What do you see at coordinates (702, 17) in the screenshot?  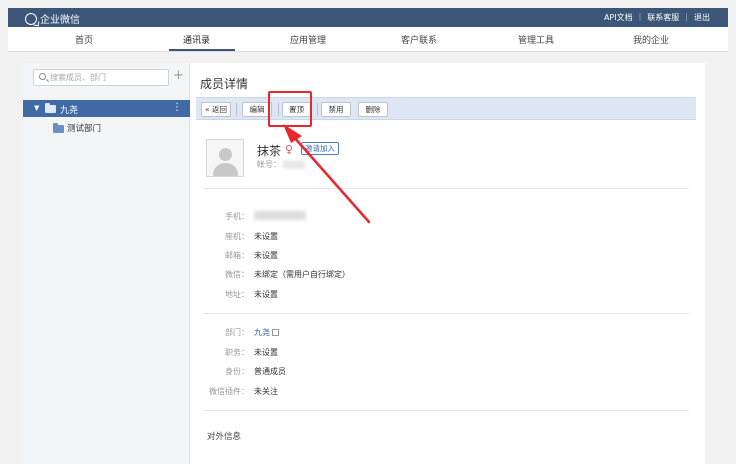 I see `logout-link: 退出` at bounding box center [702, 17].